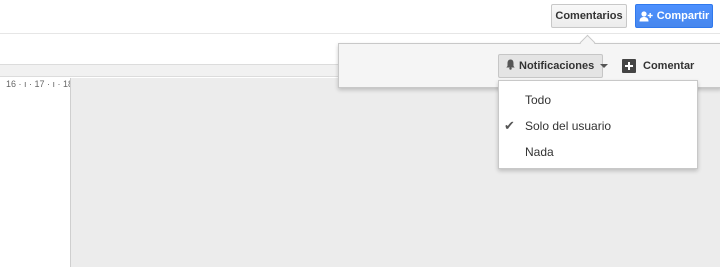  Describe the element at coordinates (669, 66) in the screenshot. I see `add-comment-label: Comentar` at that location.